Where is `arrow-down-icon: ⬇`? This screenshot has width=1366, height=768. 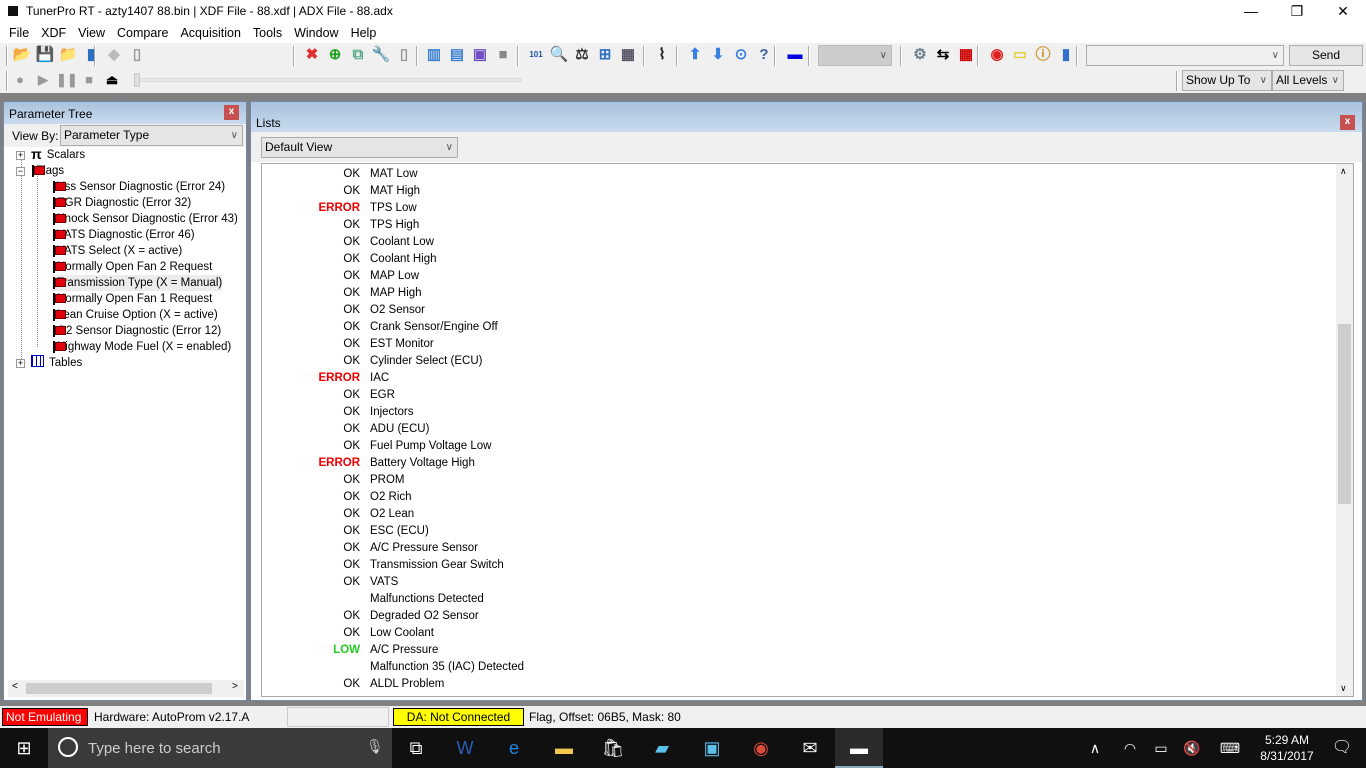
arrow-down-icon: ⬇ is located at coordinates (718, 55).